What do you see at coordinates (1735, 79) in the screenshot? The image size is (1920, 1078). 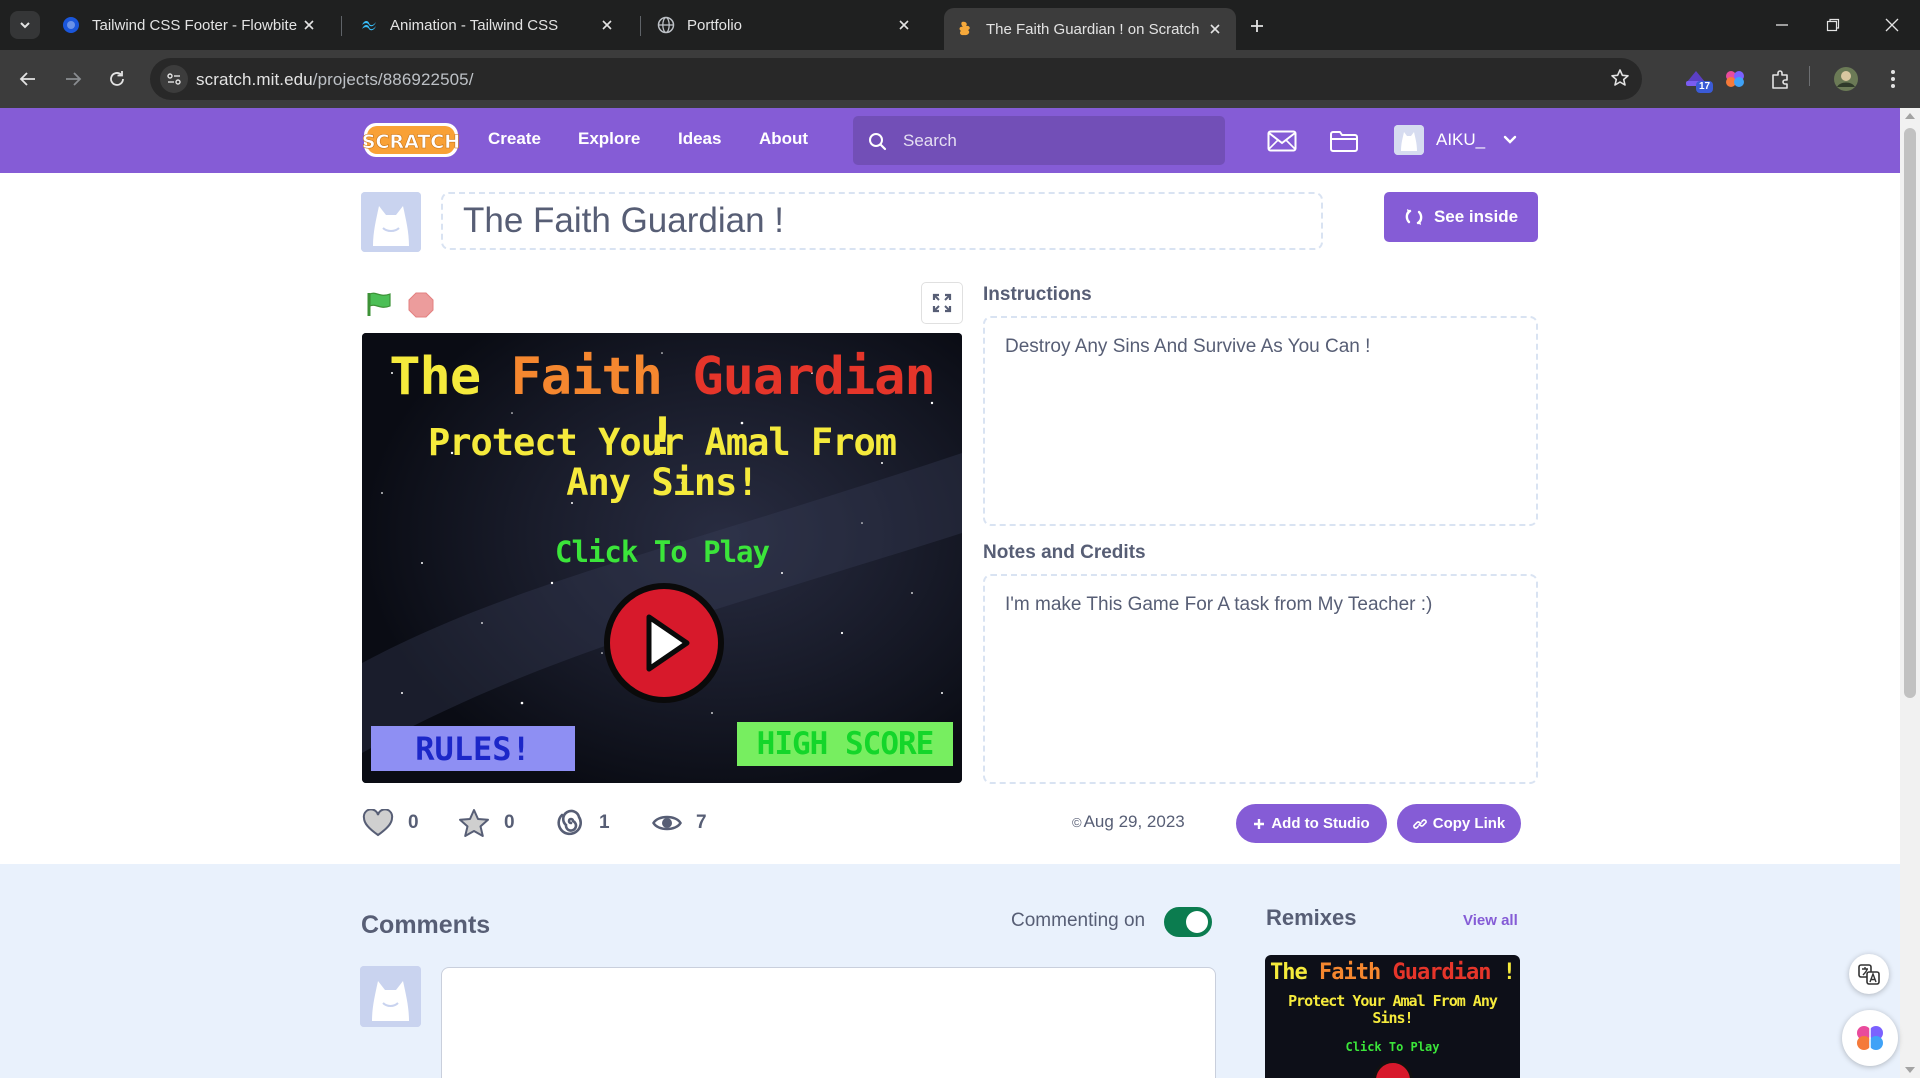 I see `extension-brain-icon` at bounding box center [1735, 79].